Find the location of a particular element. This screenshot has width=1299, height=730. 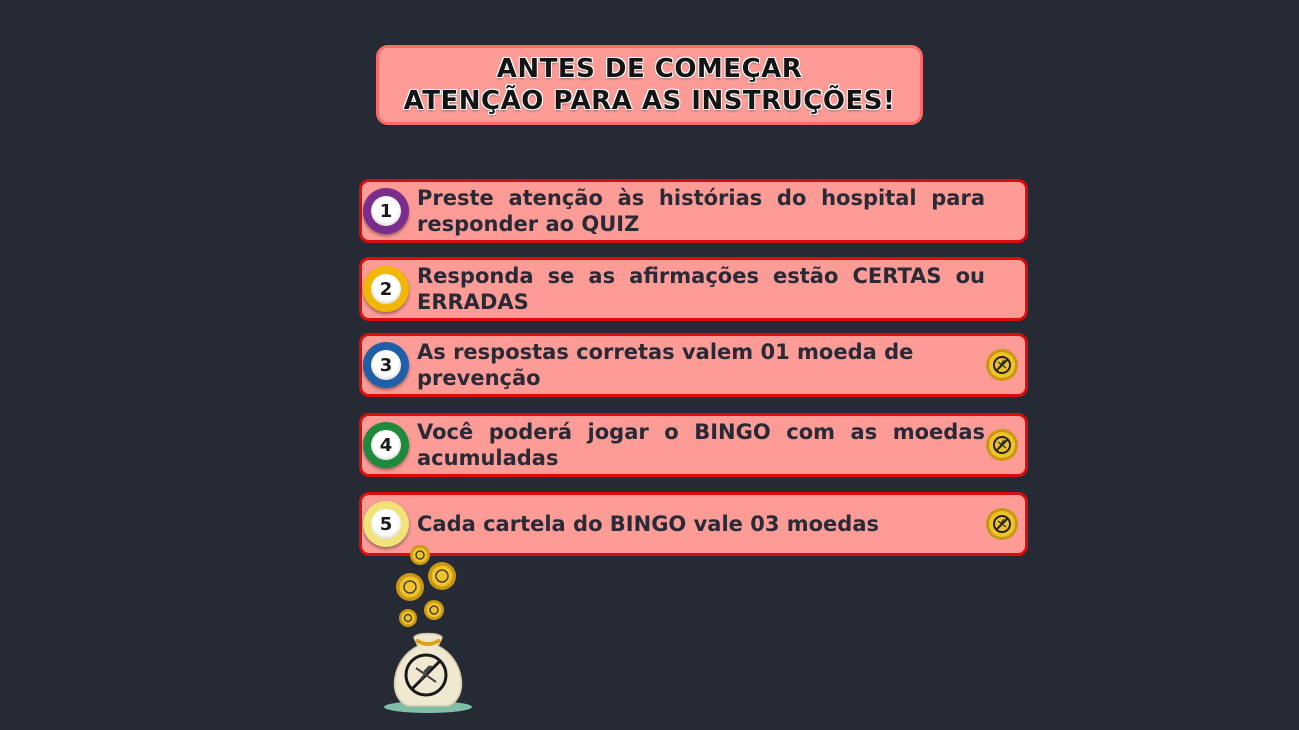

title-line-2: ATENÇÃO PARA AS INSTRUÇÕES! is located at coordinates (649, 101).